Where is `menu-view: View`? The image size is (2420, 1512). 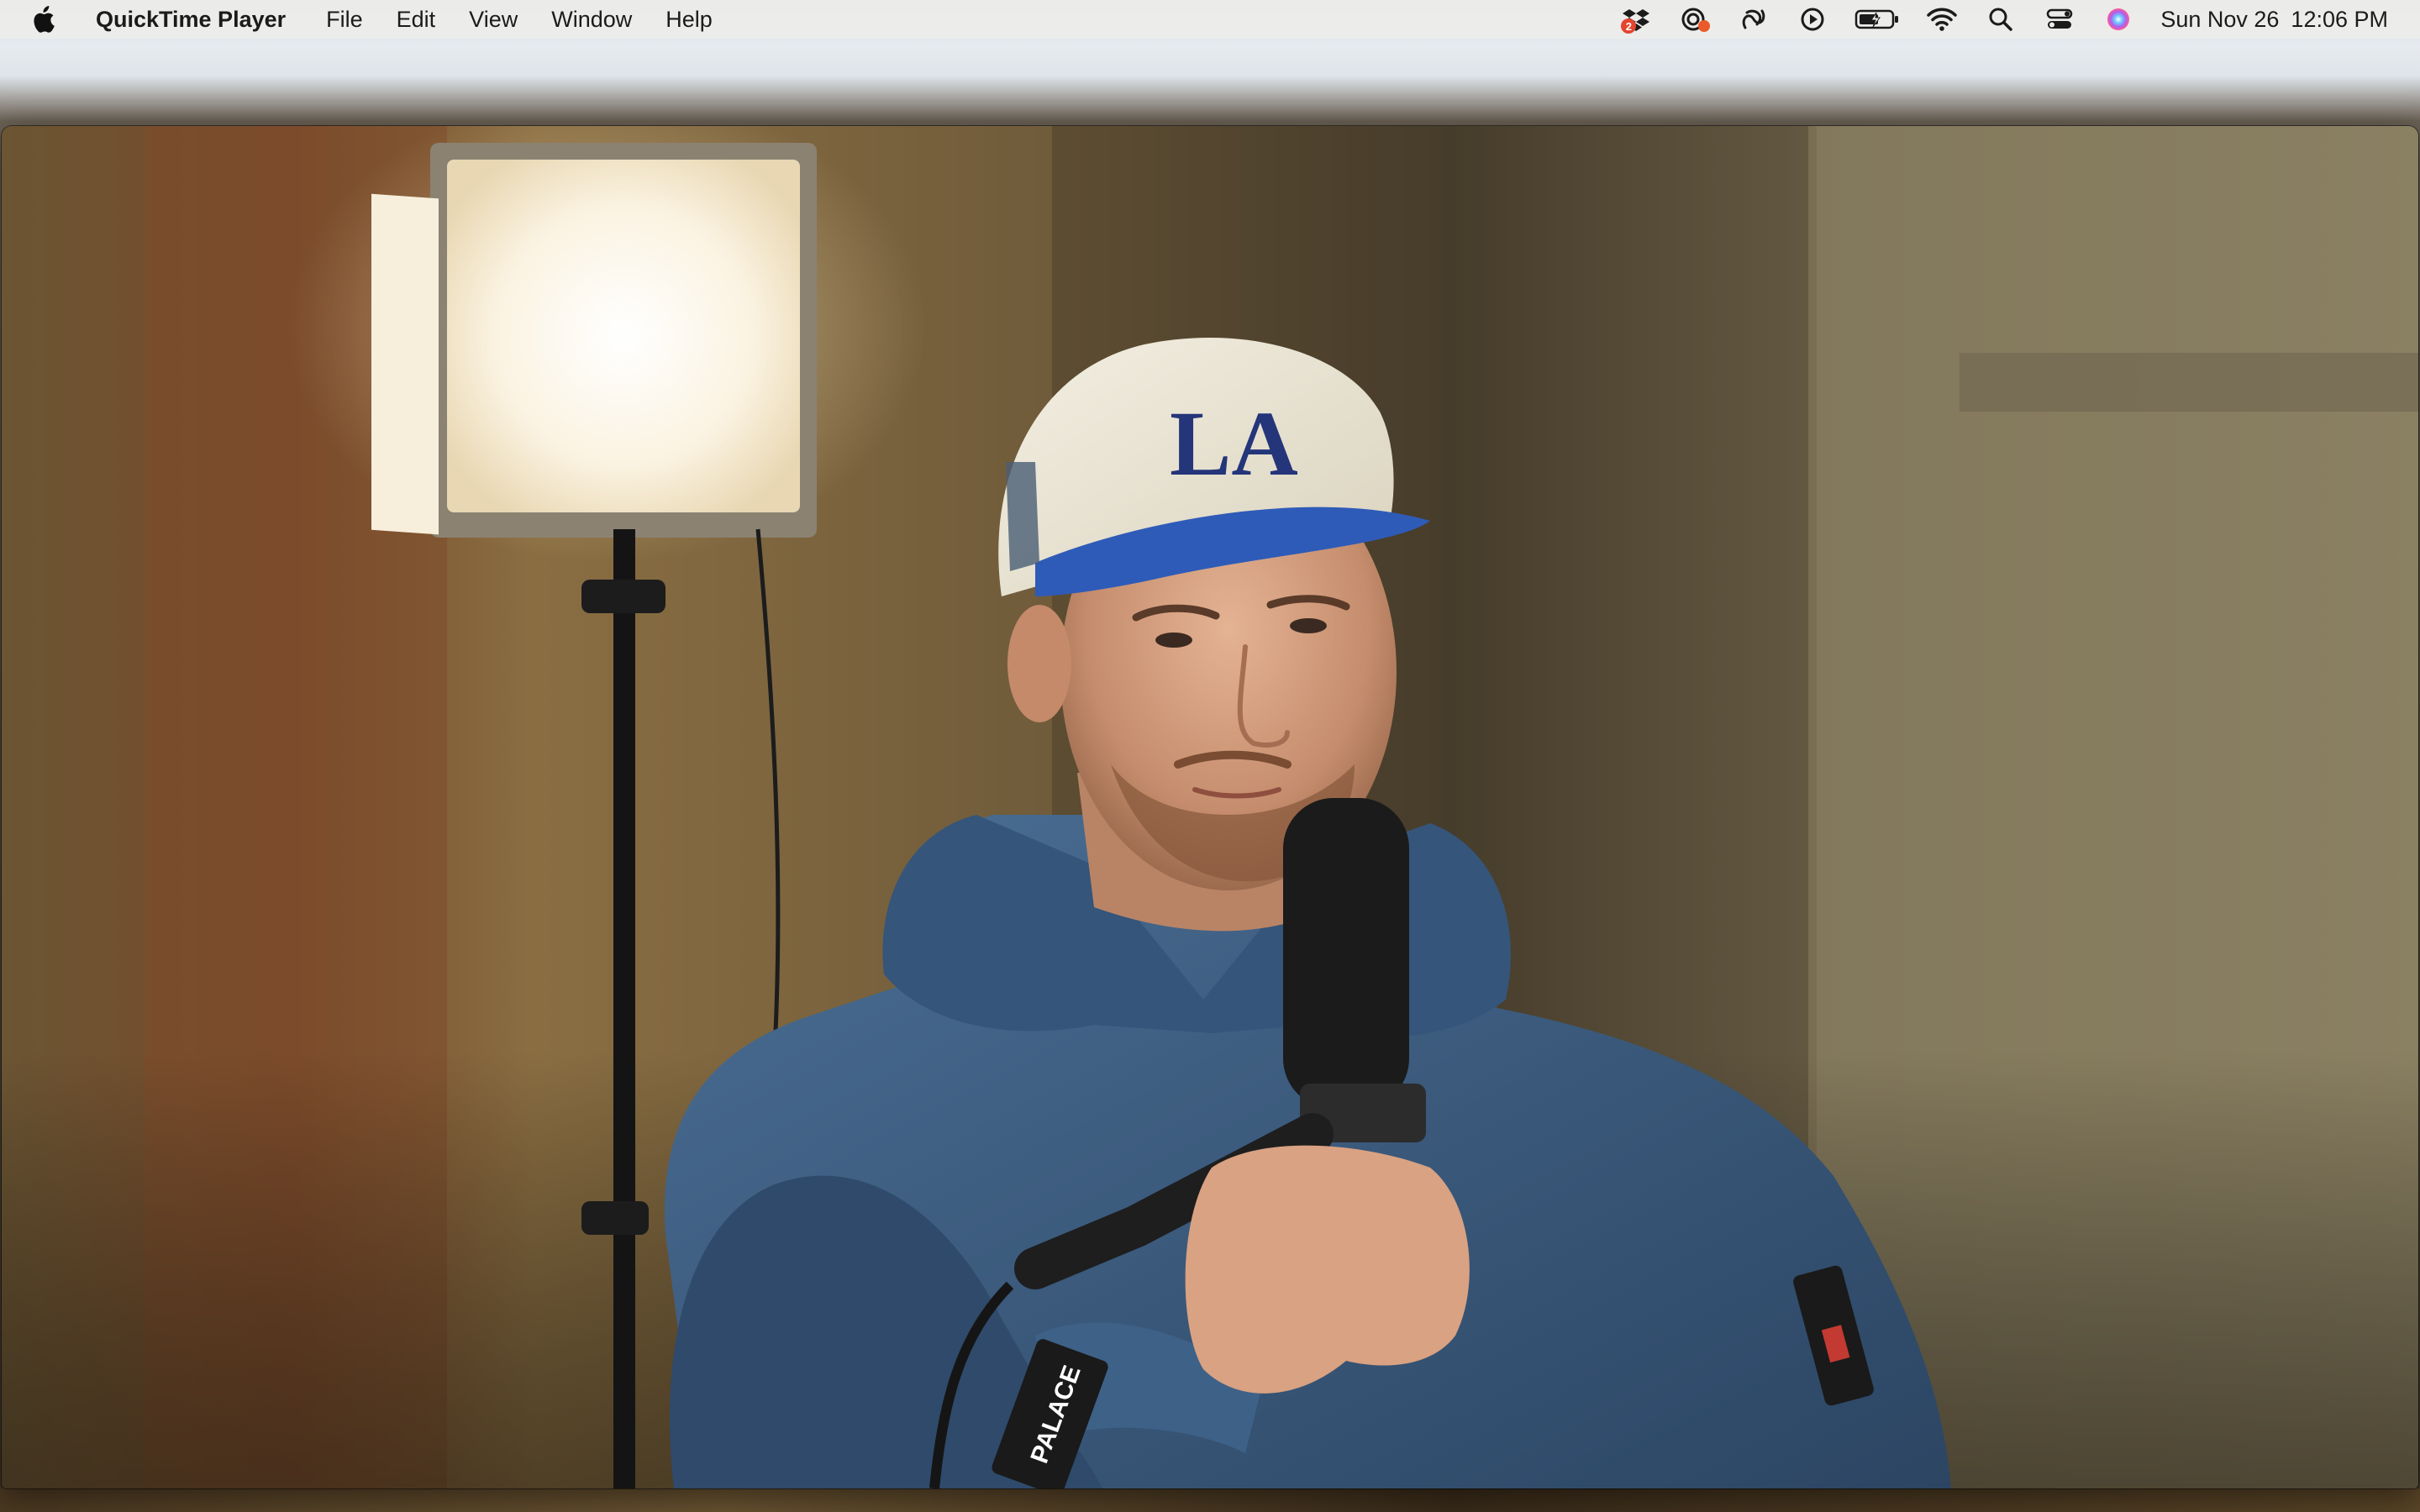 menu-view: View is located at coordinates (494, 19).